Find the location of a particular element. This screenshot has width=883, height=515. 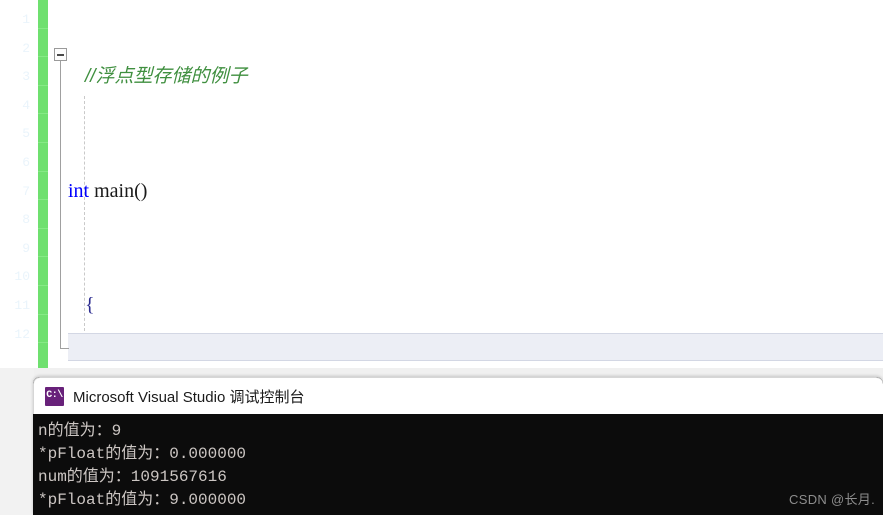

line-number: 5 is located at coordinates (26, 134).